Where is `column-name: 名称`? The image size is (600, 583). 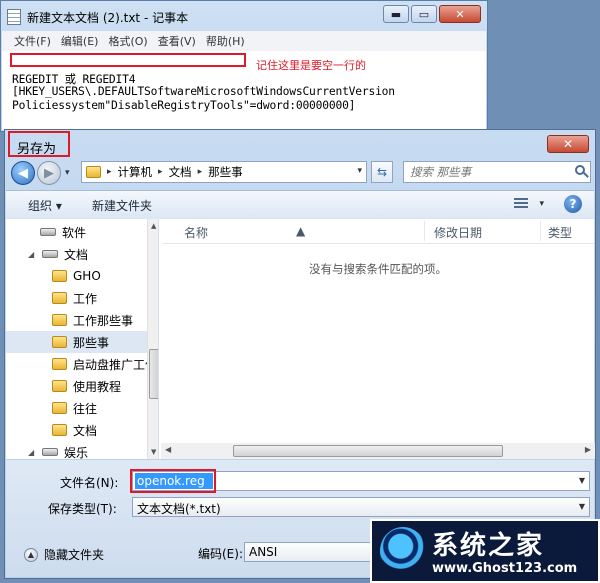 column-name: 名称 is located at coordinates (196, 232).